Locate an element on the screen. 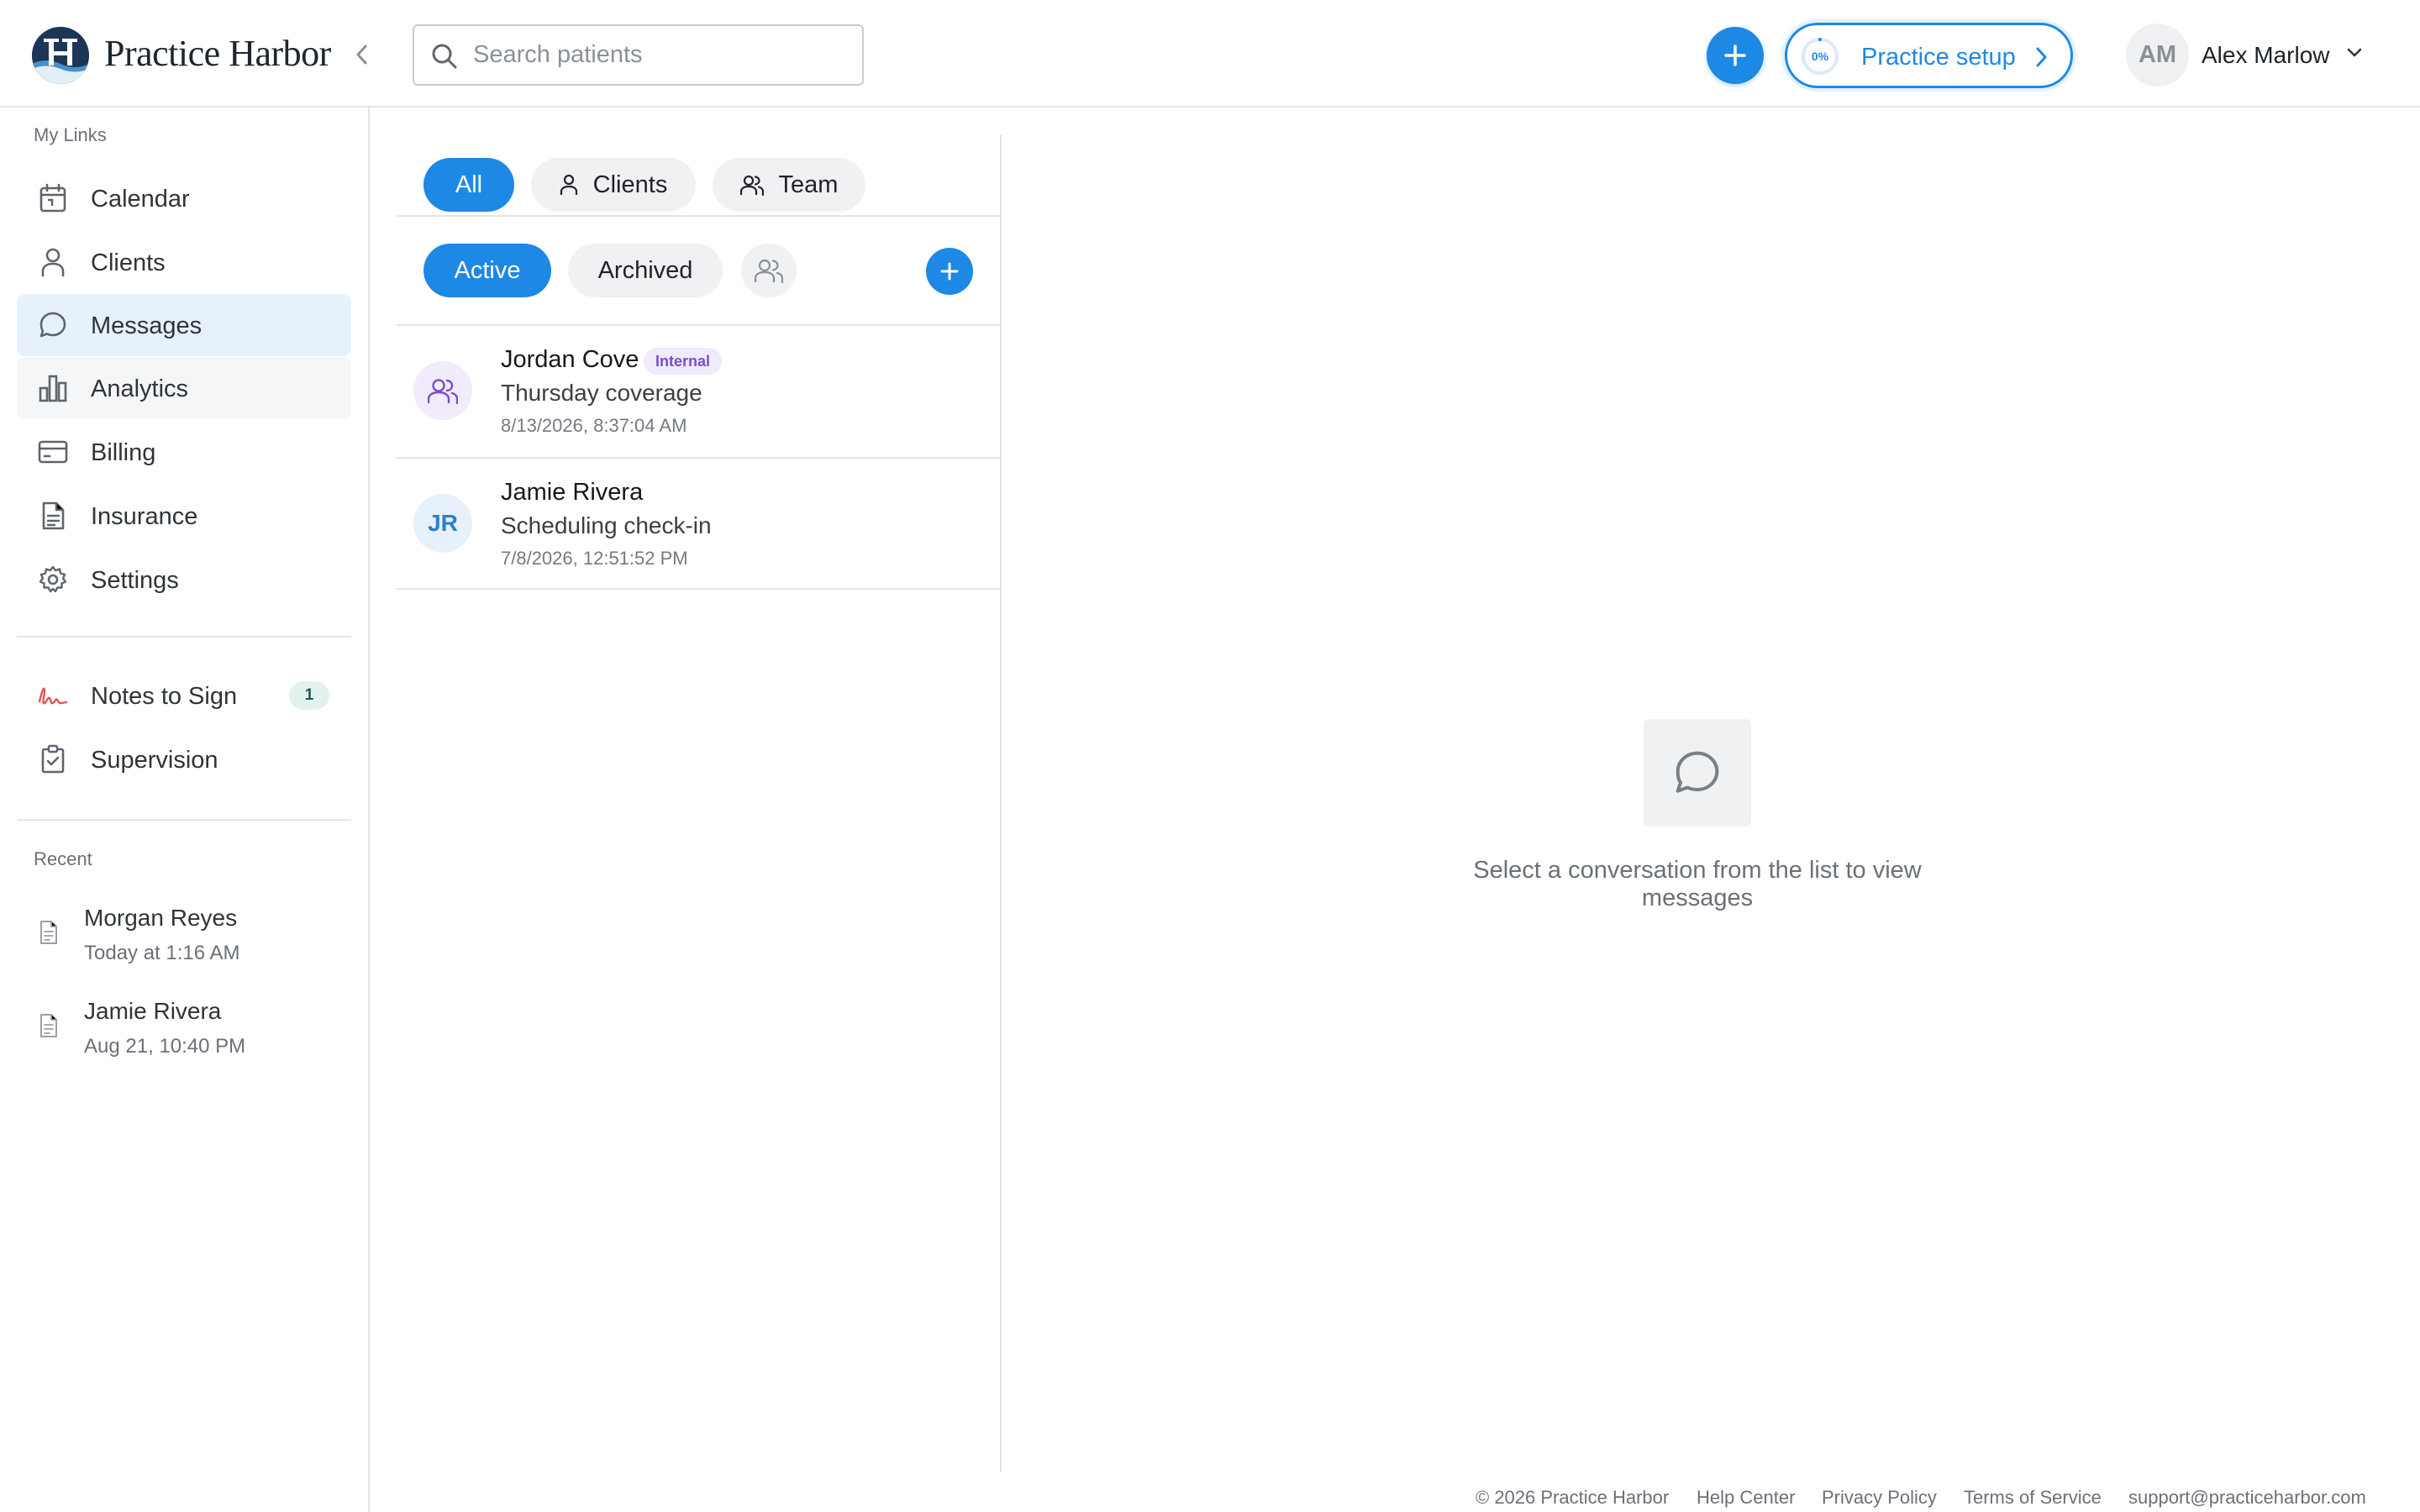 This screenshot has height=1512, width=2420. search-box is located at coordinates (638, 55).